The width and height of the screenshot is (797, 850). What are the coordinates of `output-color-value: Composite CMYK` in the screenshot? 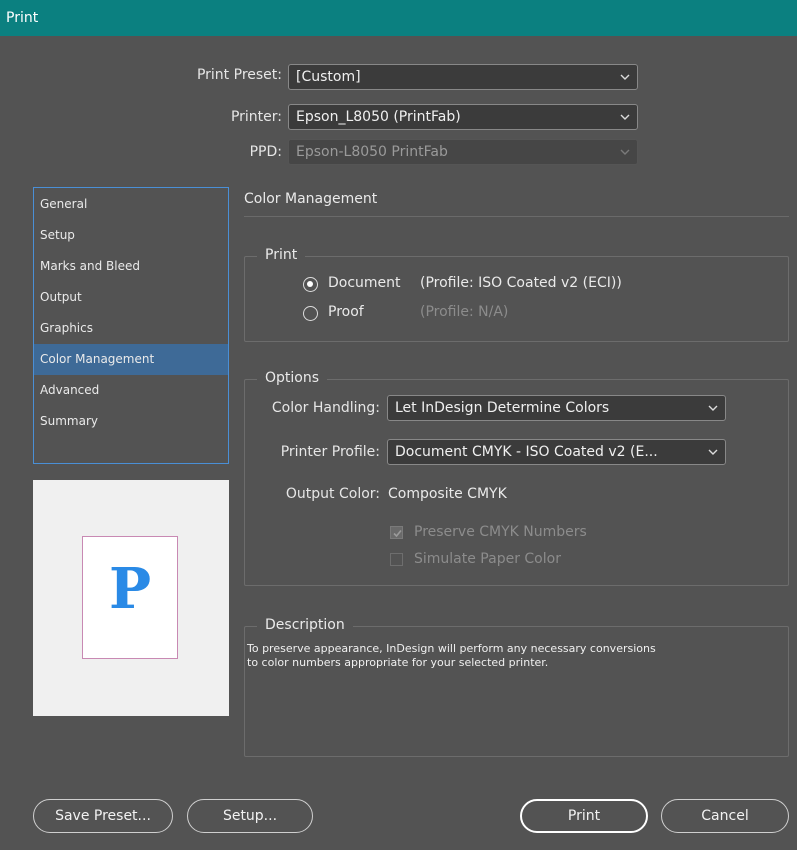 It's located at (447, 494).